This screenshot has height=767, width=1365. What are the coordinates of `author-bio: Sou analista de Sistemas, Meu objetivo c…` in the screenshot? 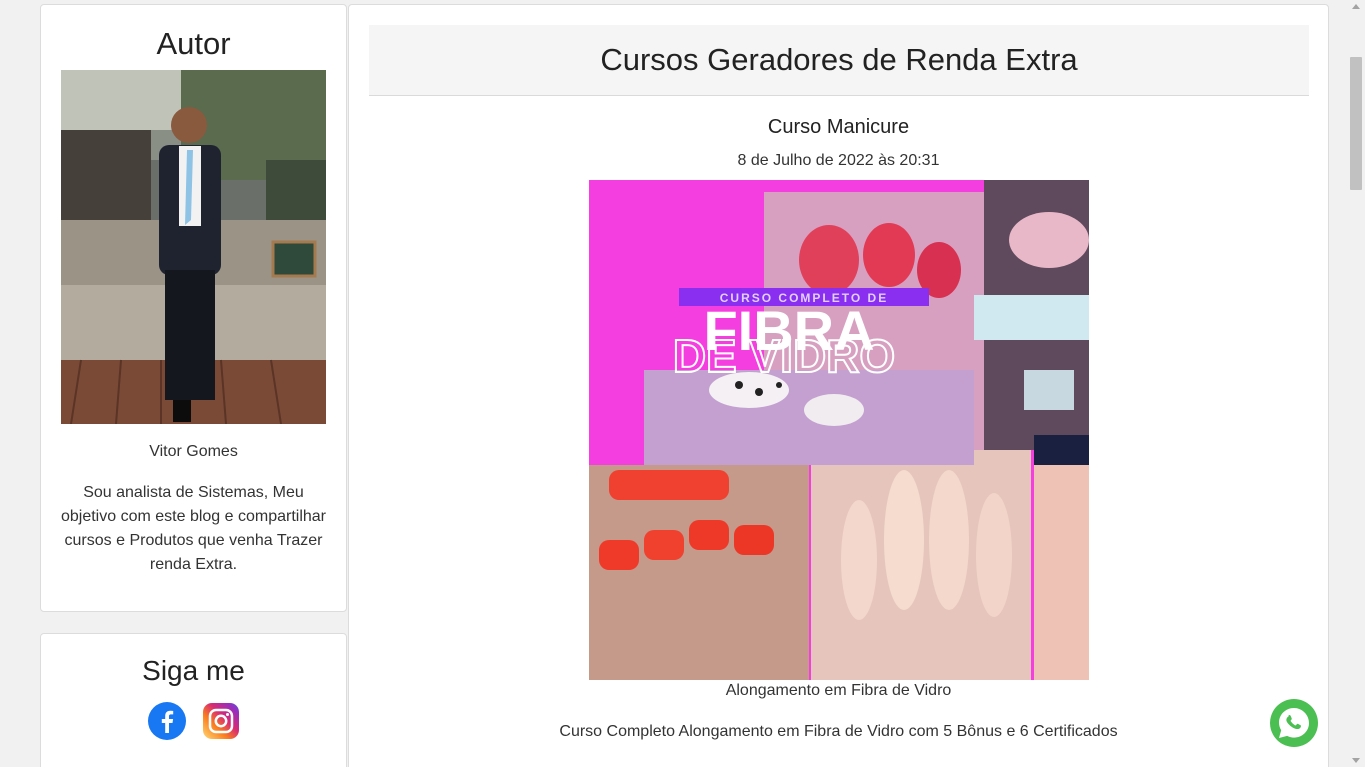 It's located at (193, 528).